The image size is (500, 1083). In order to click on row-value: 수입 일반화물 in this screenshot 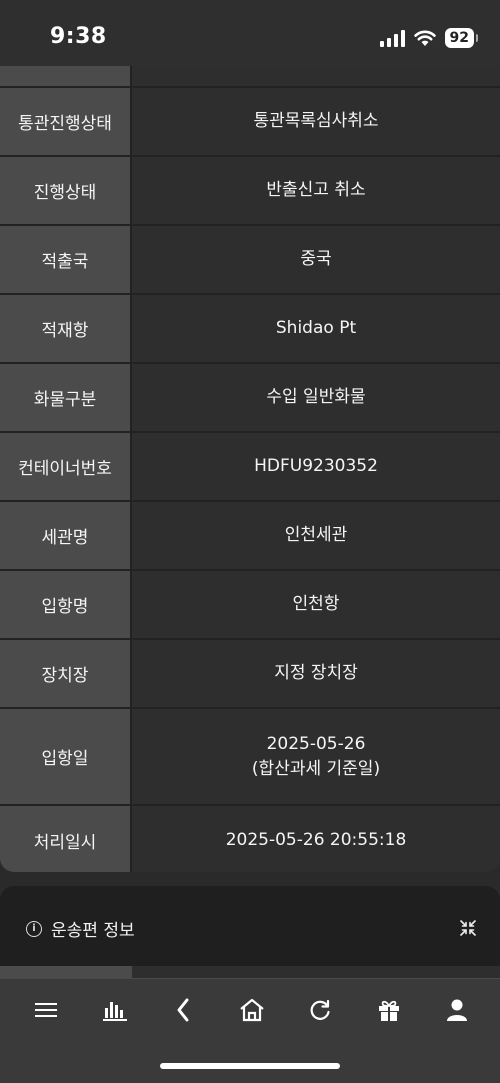, I will do `click(316, 397)`.